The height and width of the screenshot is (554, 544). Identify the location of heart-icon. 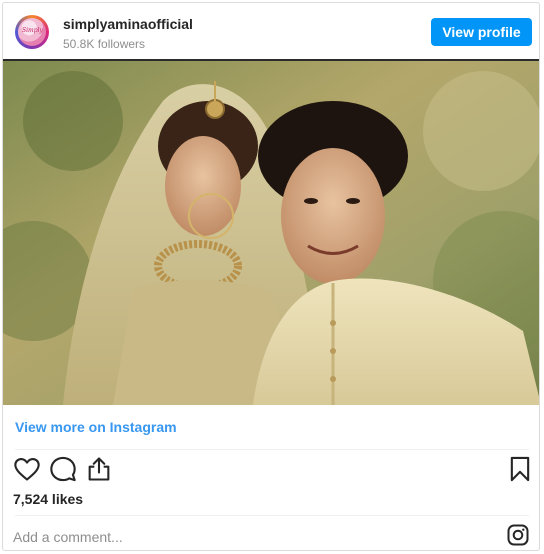
(27, 469).